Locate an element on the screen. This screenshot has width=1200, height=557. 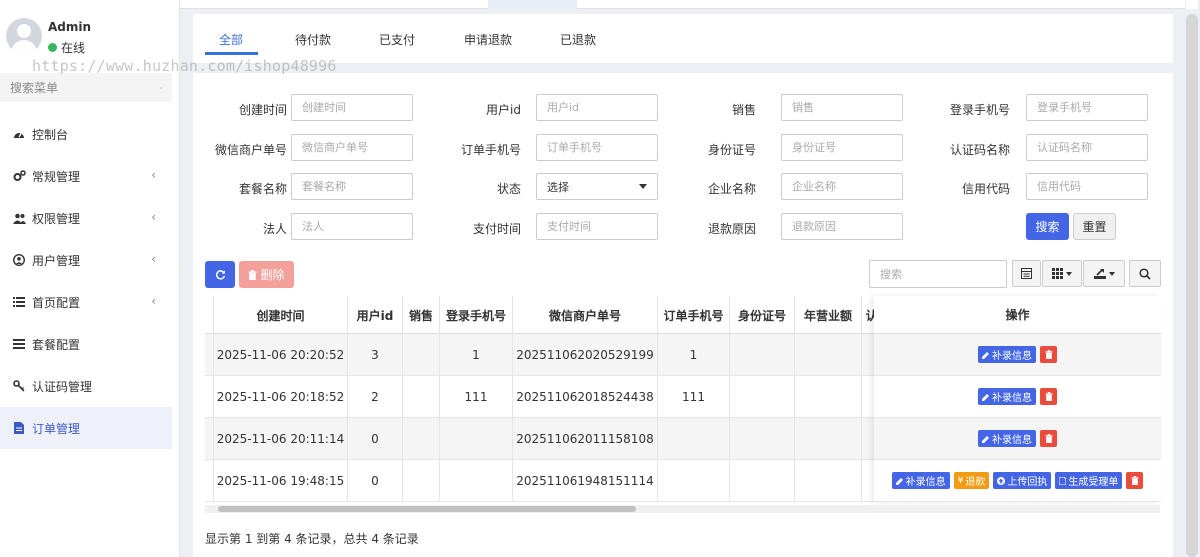
list-icon is located at coordinates (19, 302).